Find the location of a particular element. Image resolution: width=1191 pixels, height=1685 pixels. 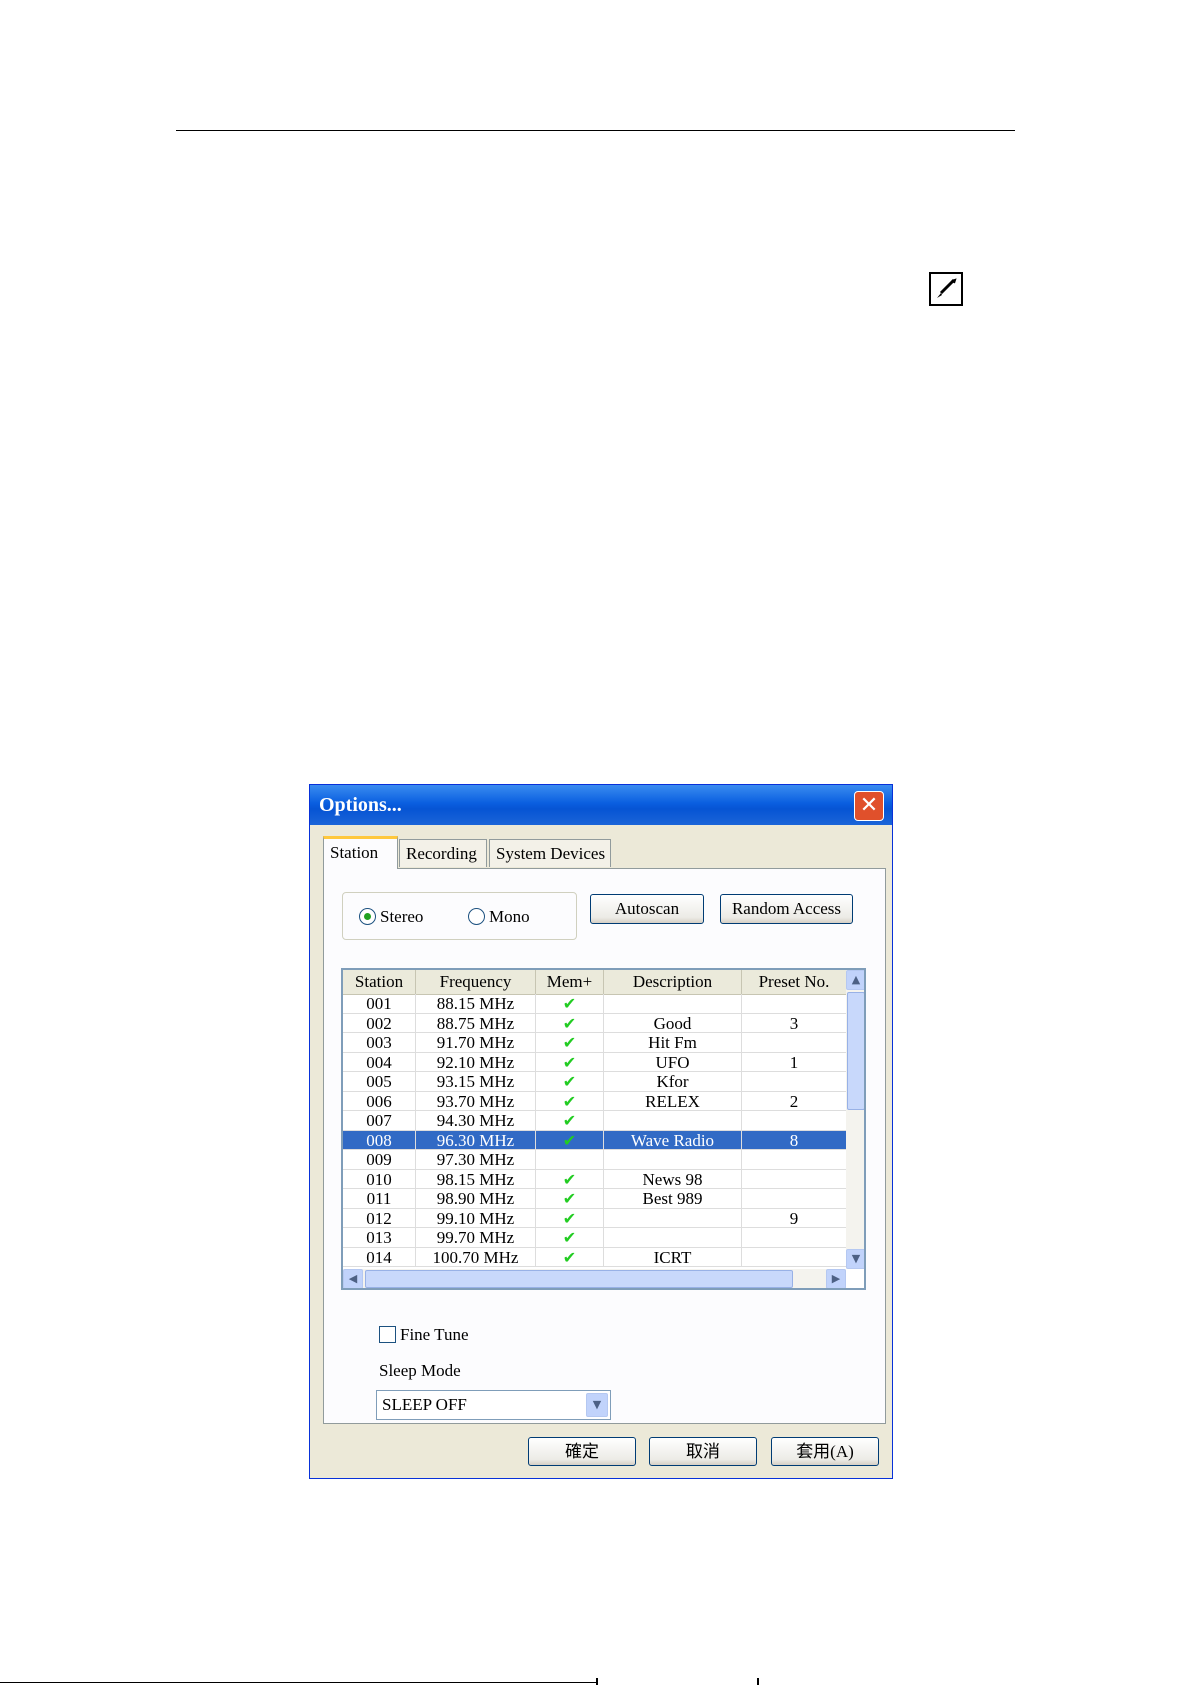

autoscan-button: Autoscan is located at coordinates (647, 909).